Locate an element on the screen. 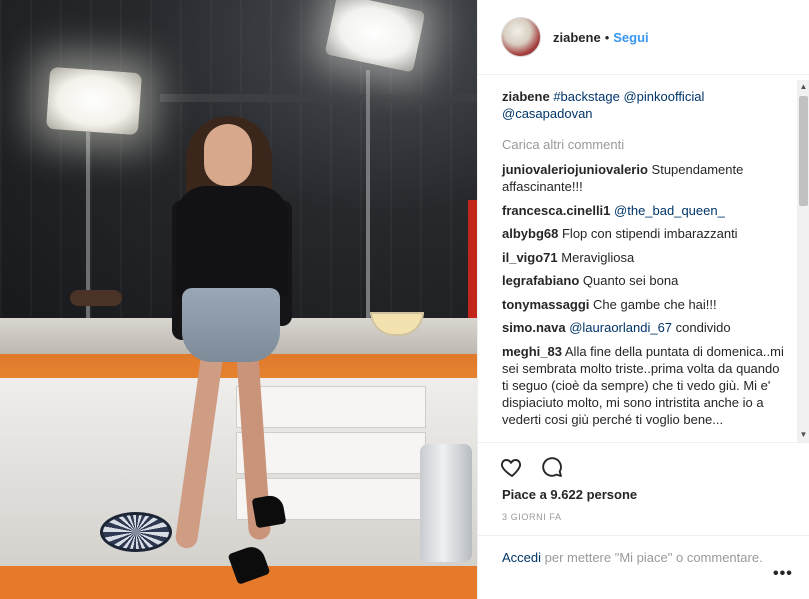 The height and width of the screenshot is (599, 809). photo-woman-skirt is located at coordinates (231, 325).